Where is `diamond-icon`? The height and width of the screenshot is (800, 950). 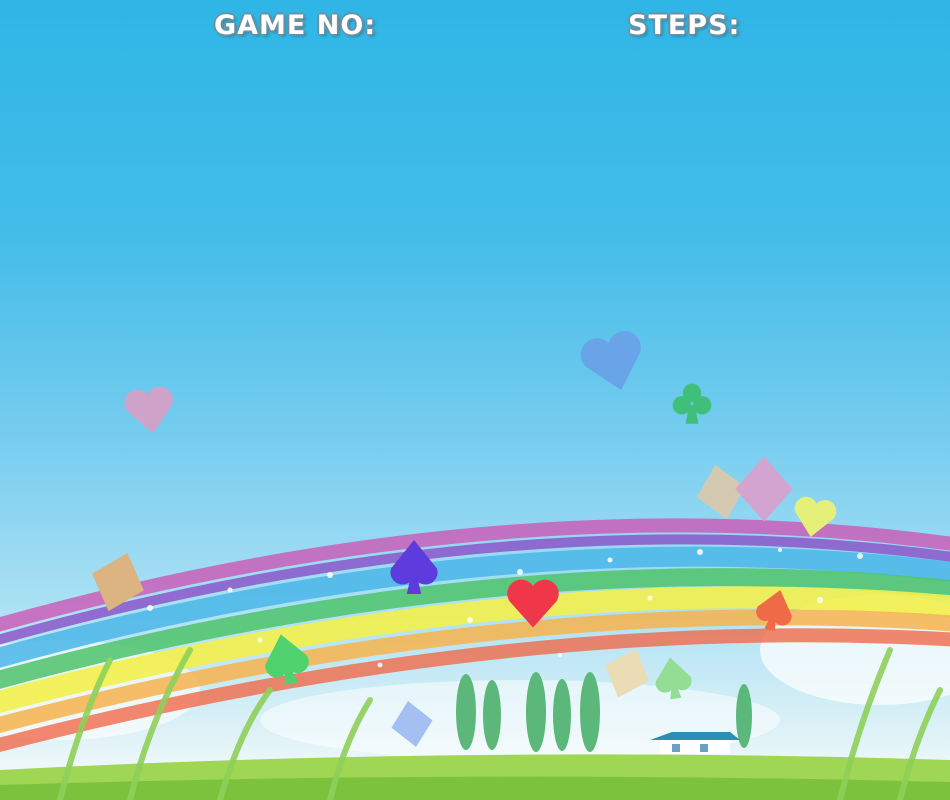 diamond-icon is located at coordinates (412, 724).